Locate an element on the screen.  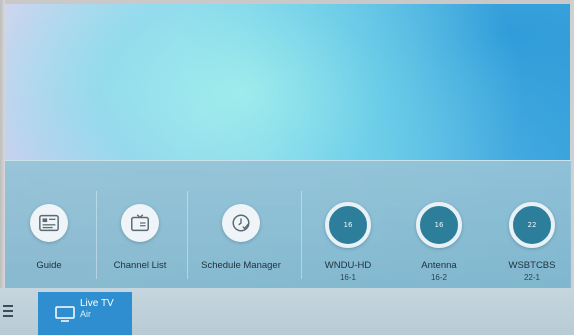
tv-bezel-top is located at coordinates (287, 2).